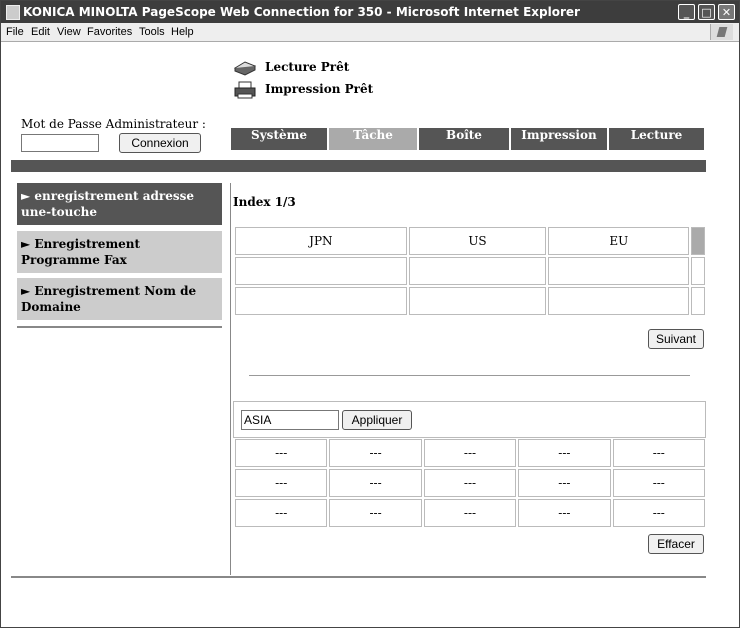 This screenshot has width=740, height=628. I want to click on menu-tools: Tools, so click(152, 32).